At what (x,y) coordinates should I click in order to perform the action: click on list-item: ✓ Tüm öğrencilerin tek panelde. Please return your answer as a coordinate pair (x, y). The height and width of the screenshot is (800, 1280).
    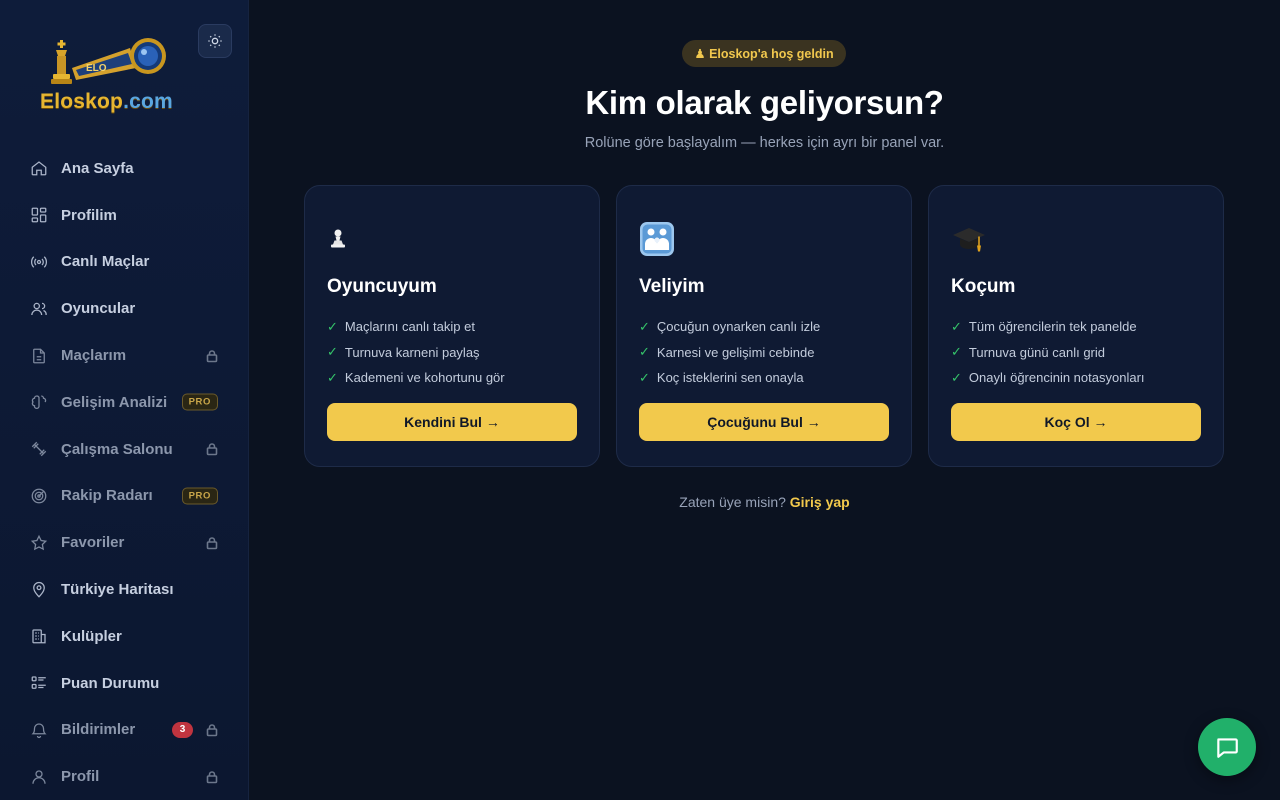
    Looking at the image, I should click on (1044, 326).